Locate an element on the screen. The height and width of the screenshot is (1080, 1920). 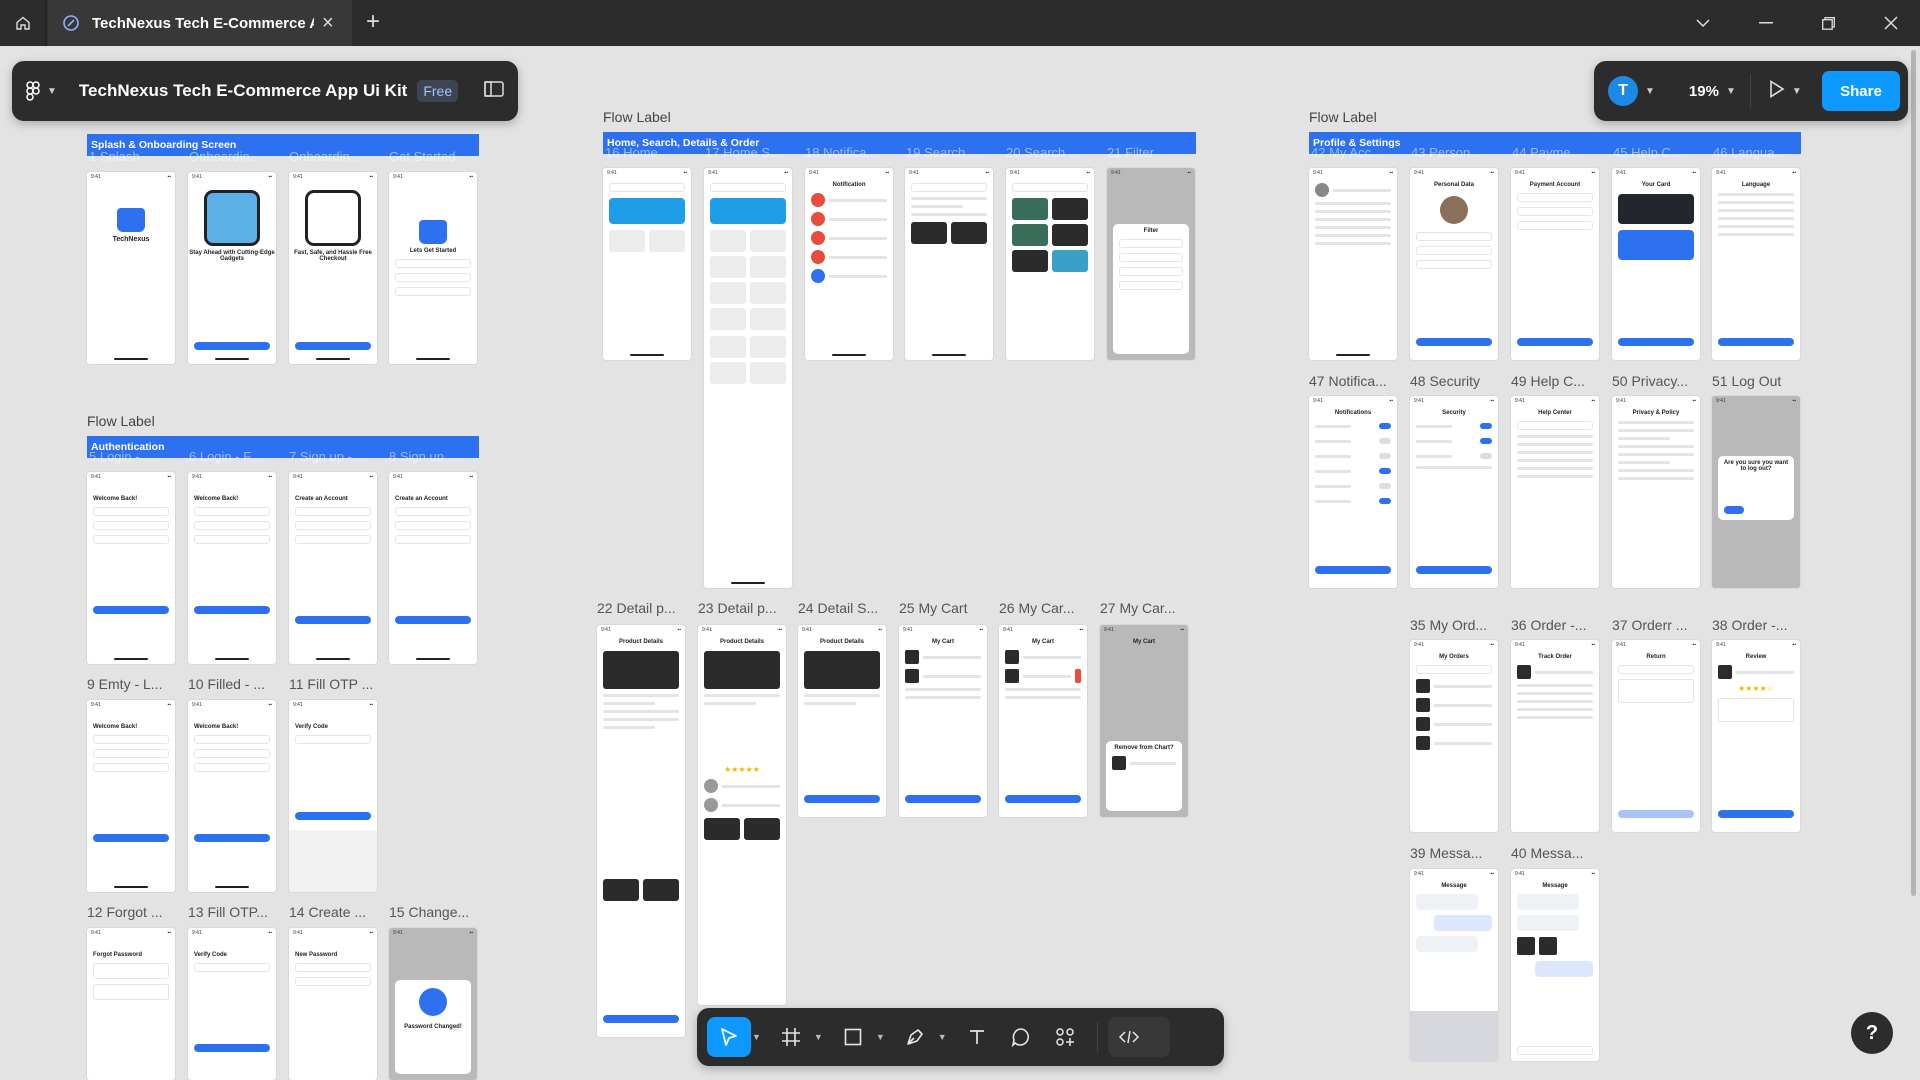
rectangle-tool is located at coordinates (853, 1037).